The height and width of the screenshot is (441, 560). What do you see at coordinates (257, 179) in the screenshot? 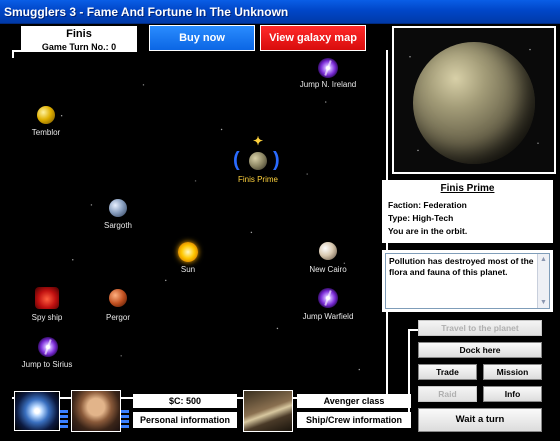
I see `current-body-label: Finis Prime` at bounding box center [257, 179].